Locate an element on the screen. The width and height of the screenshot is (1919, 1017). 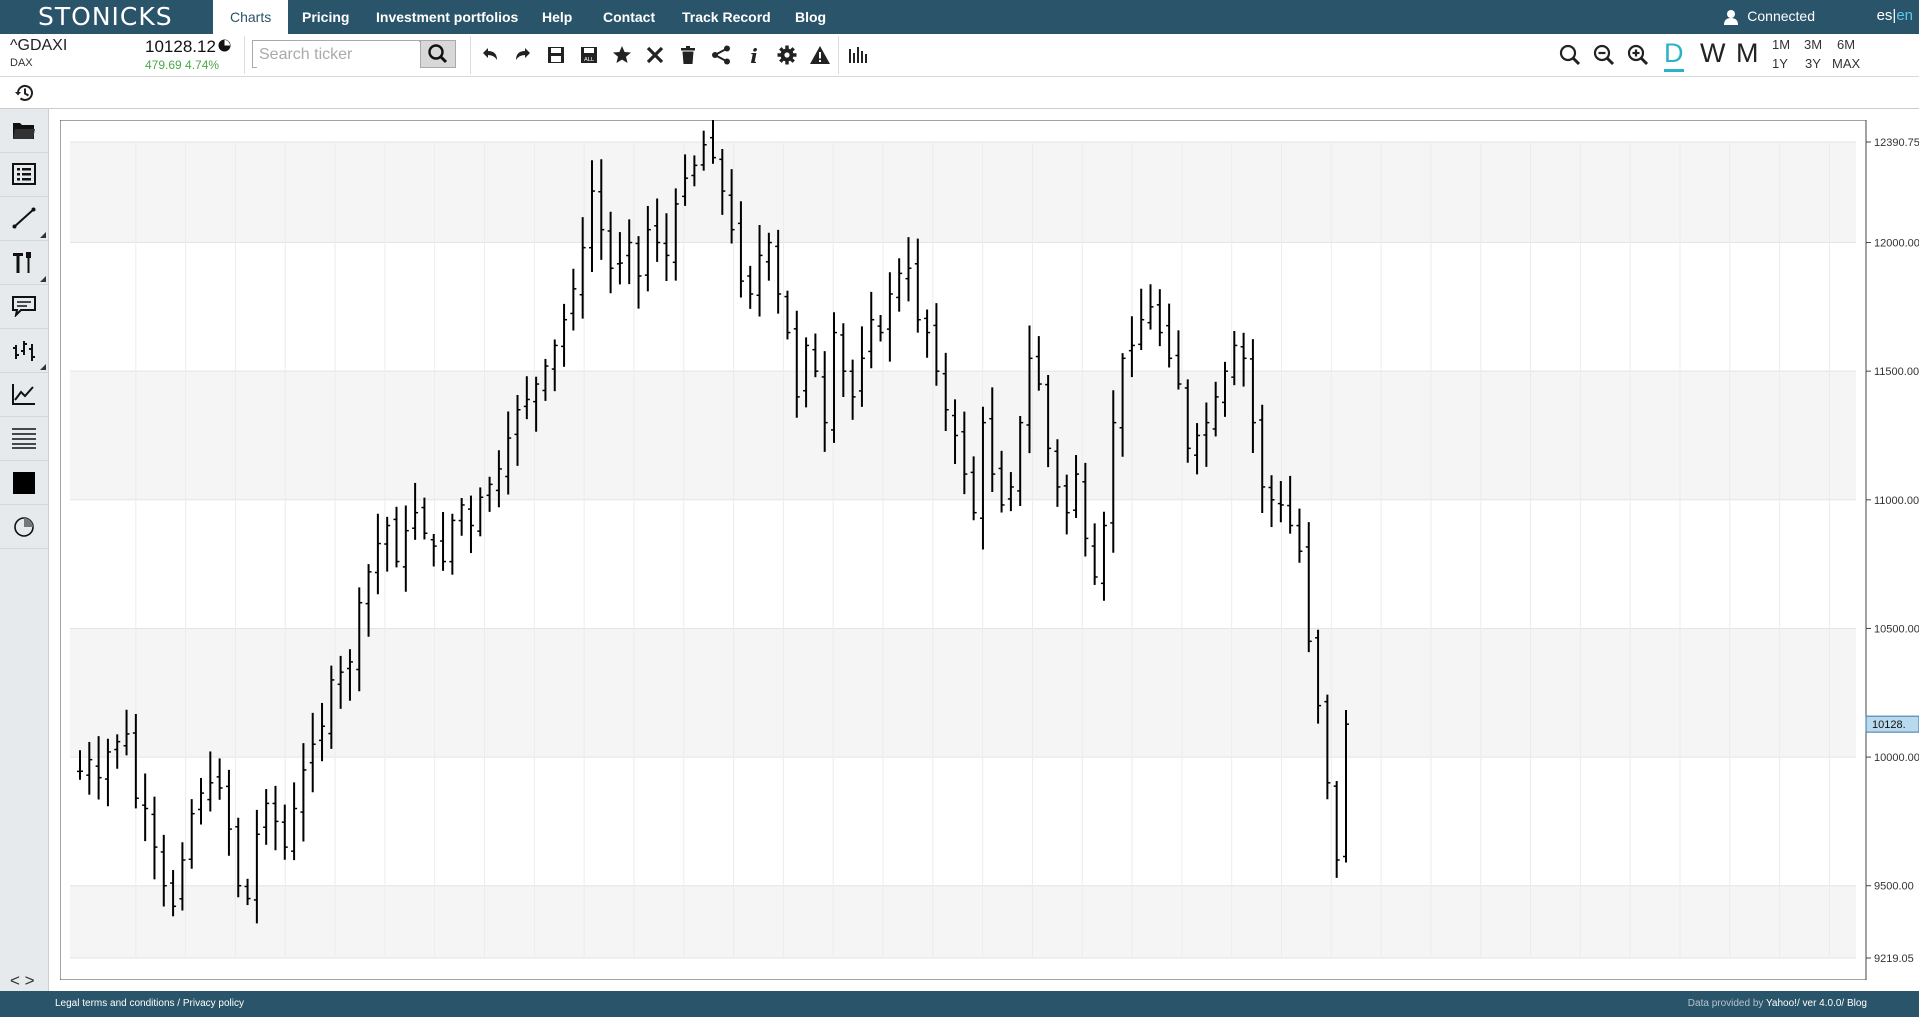
info-icon: i is located at coordinates (754, 55).